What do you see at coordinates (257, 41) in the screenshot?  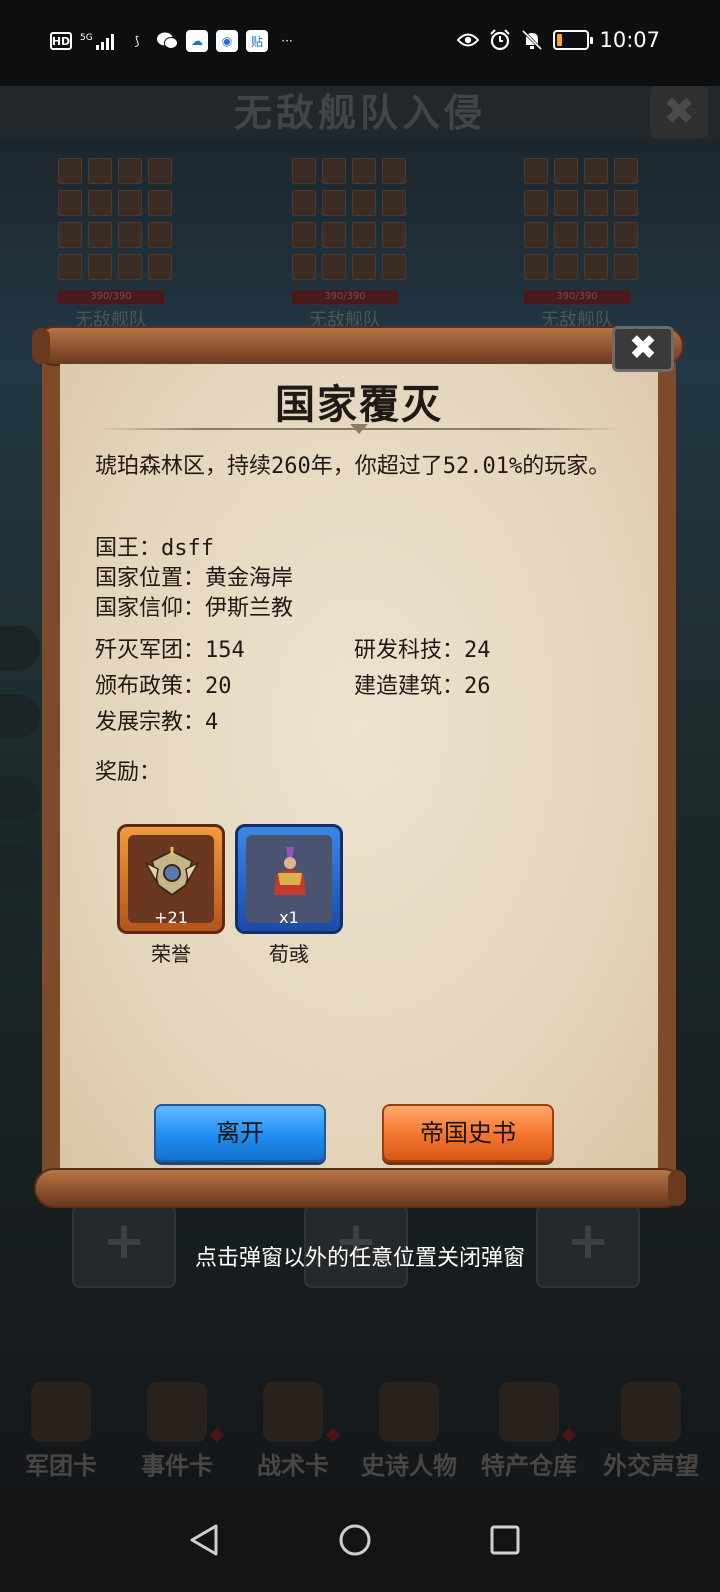 I see `tieba-app-icon: 贴` at bounding box center [257, 41].